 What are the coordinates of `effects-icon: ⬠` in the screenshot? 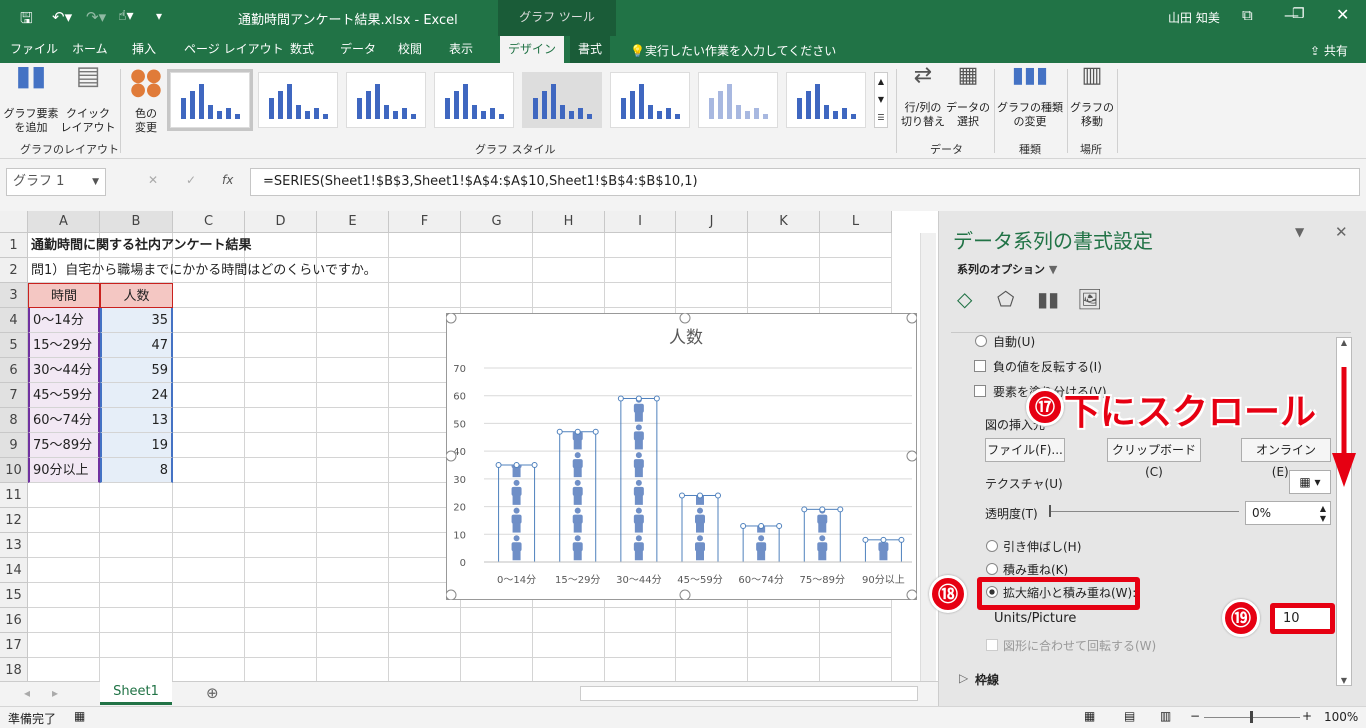 It's located at (1005, 299).